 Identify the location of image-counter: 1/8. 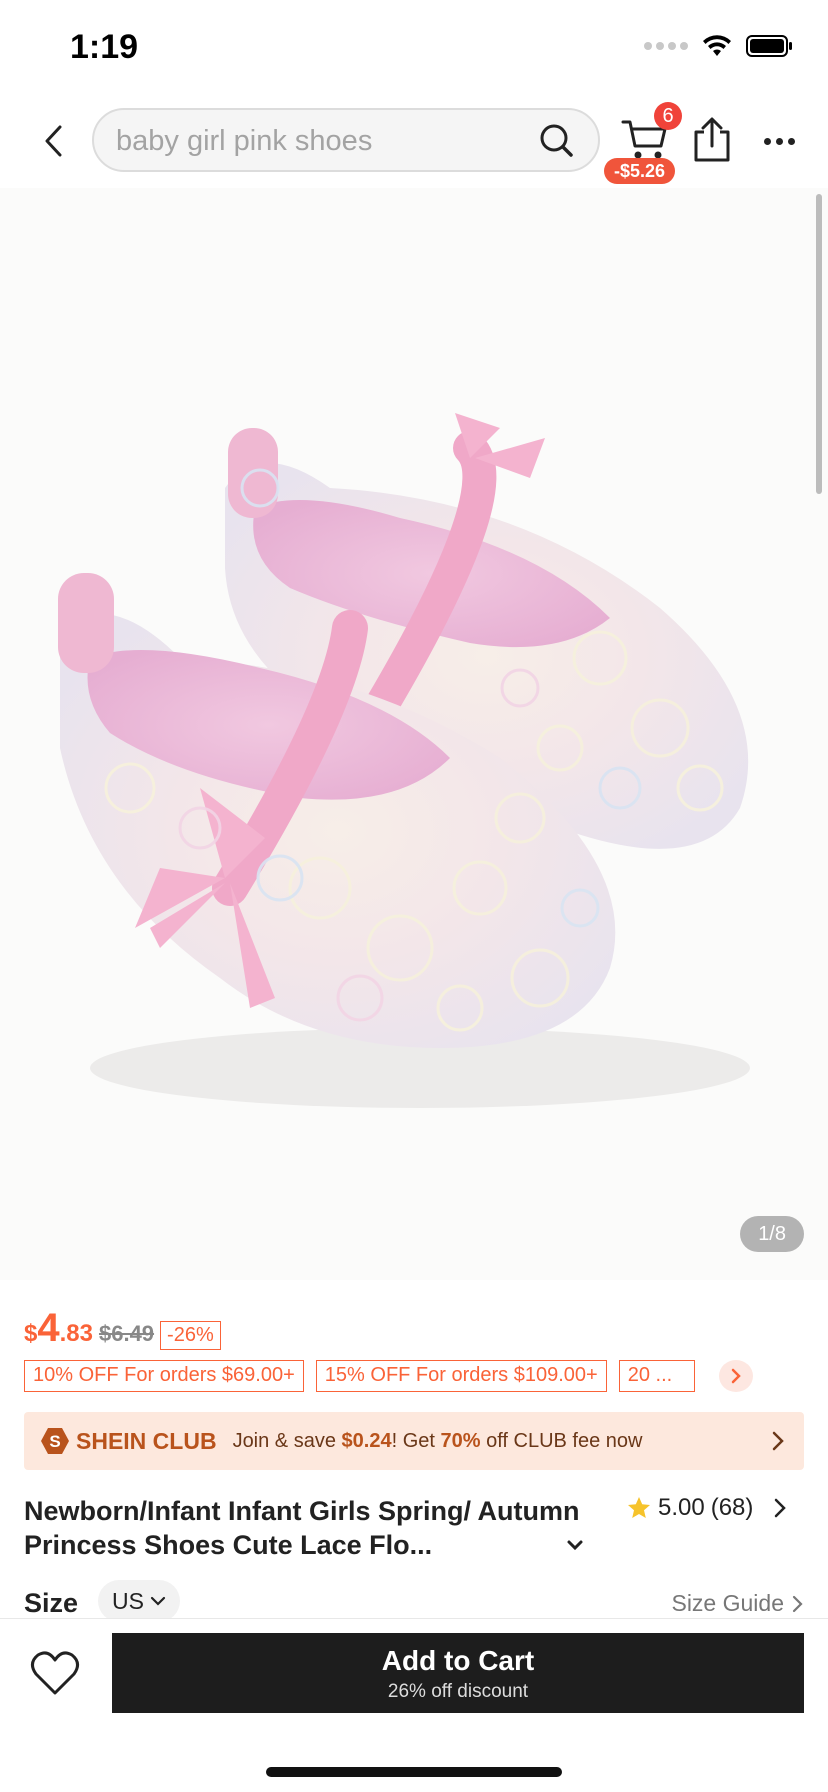
(772, 1234).